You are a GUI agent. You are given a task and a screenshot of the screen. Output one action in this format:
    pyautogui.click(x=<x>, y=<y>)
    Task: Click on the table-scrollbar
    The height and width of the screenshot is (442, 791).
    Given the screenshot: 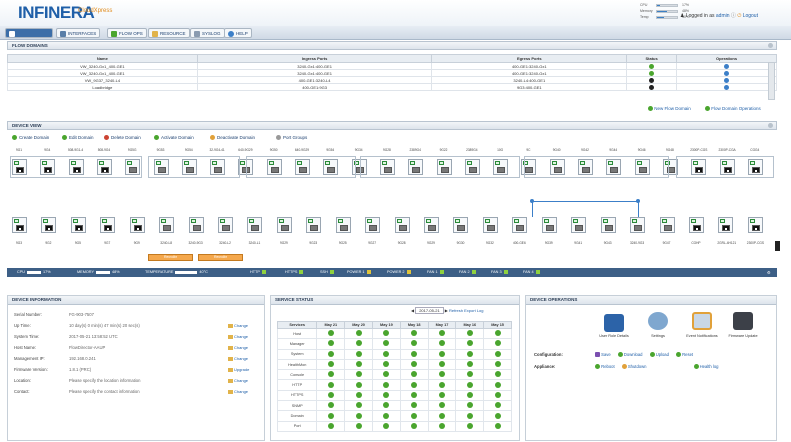 What is the action you would take?
    pyautogui.click(x=771, y=81)
    